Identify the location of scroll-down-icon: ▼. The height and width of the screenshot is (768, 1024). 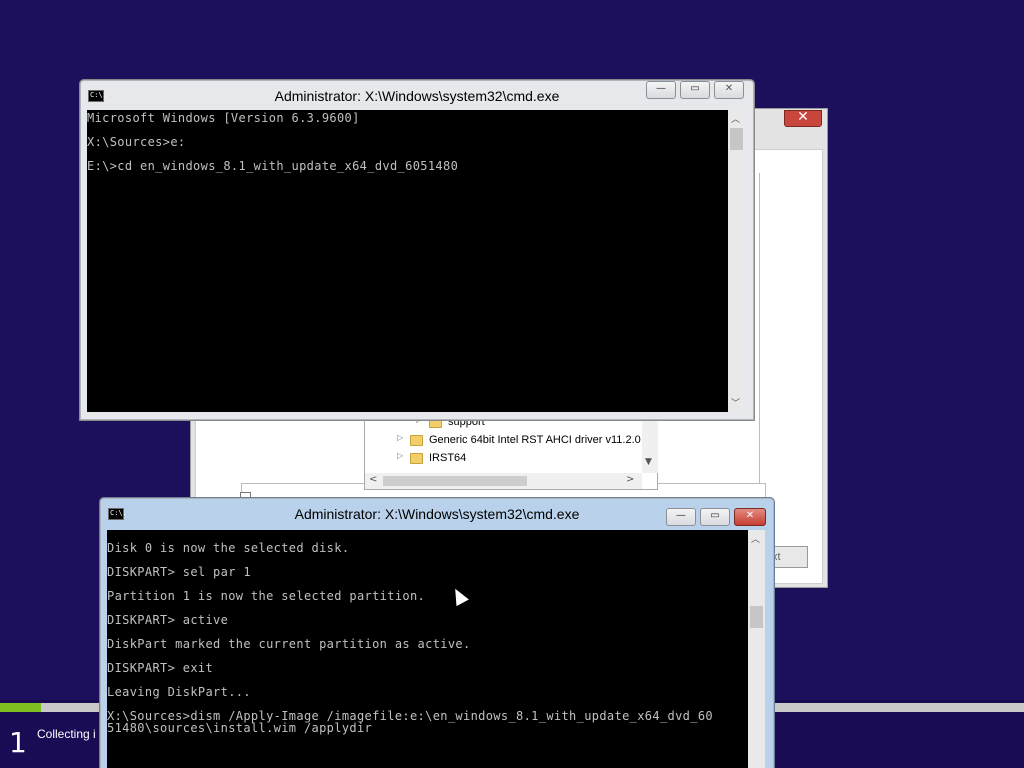
(648, 462).